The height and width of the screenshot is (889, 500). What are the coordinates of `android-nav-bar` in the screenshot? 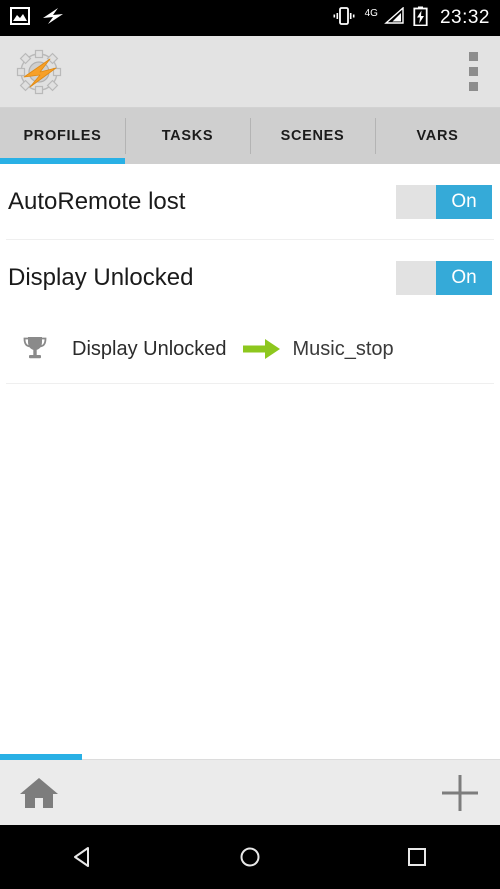 It's located at (250, 857).